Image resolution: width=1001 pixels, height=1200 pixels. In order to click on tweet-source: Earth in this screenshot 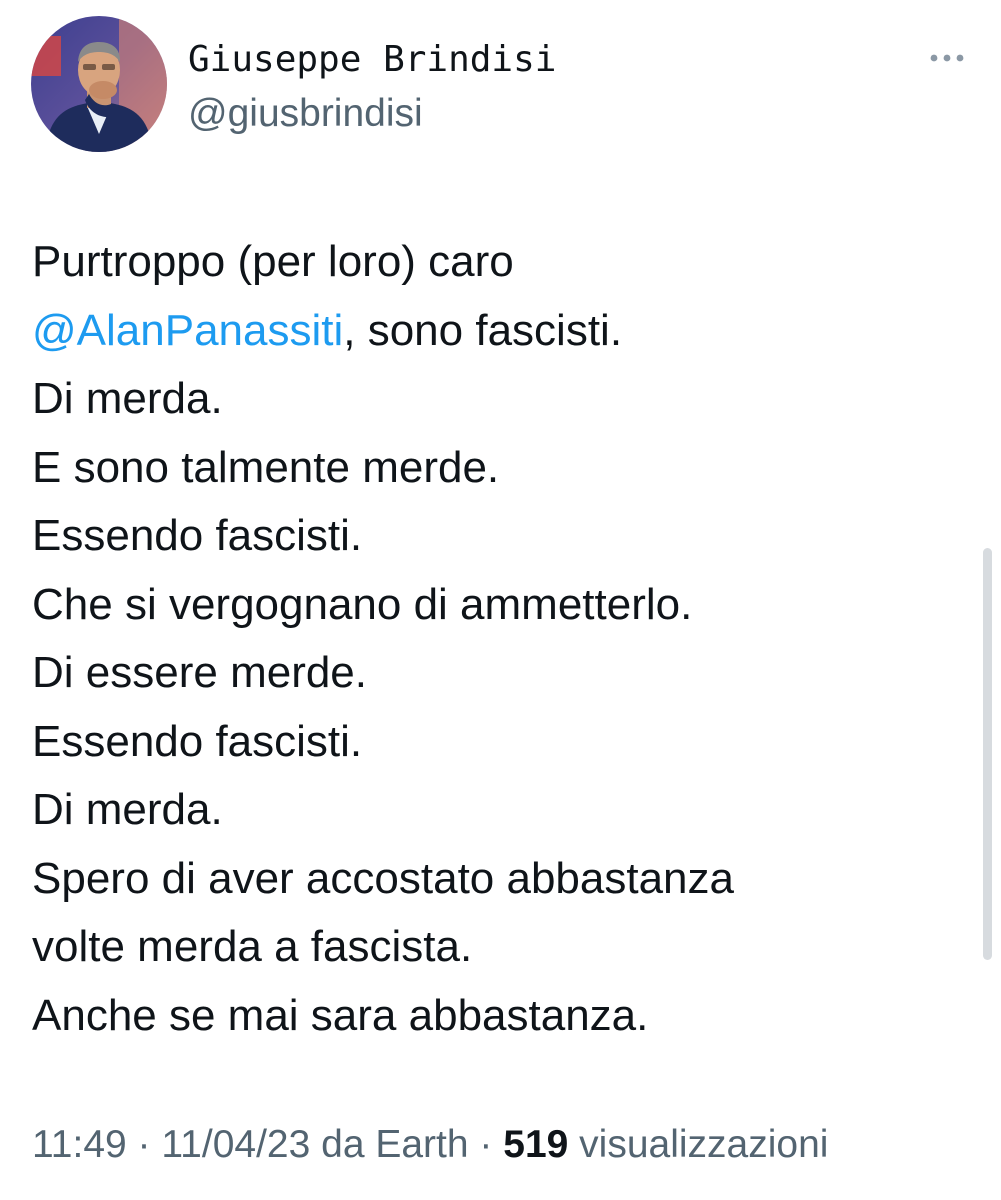, I will do `click(422, 1144)`.